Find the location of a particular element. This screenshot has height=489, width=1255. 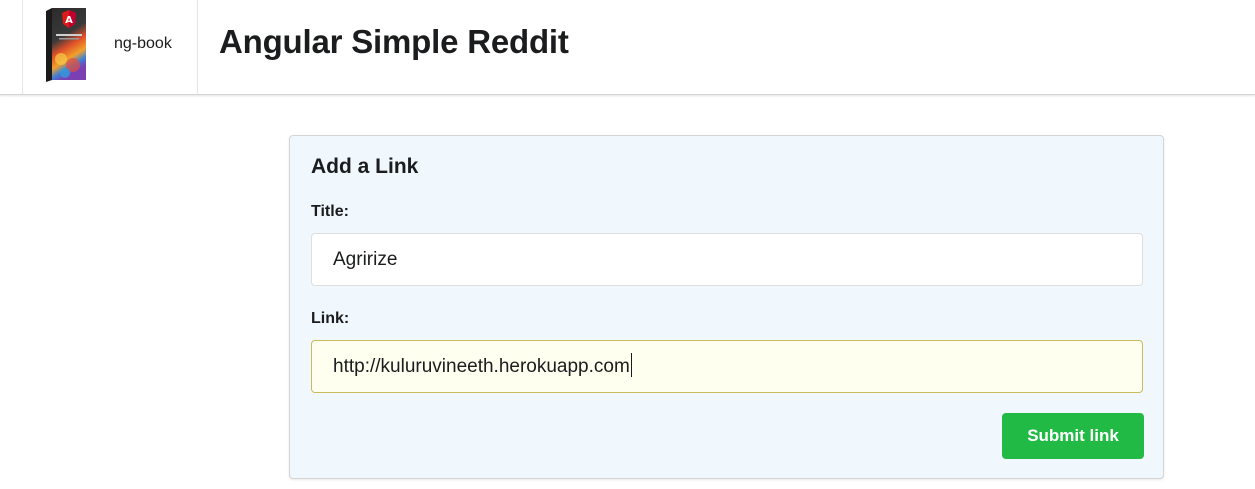

link-input-value: http://kuluruvineeth.herokuapp.com is located at coordinates (481, 366).